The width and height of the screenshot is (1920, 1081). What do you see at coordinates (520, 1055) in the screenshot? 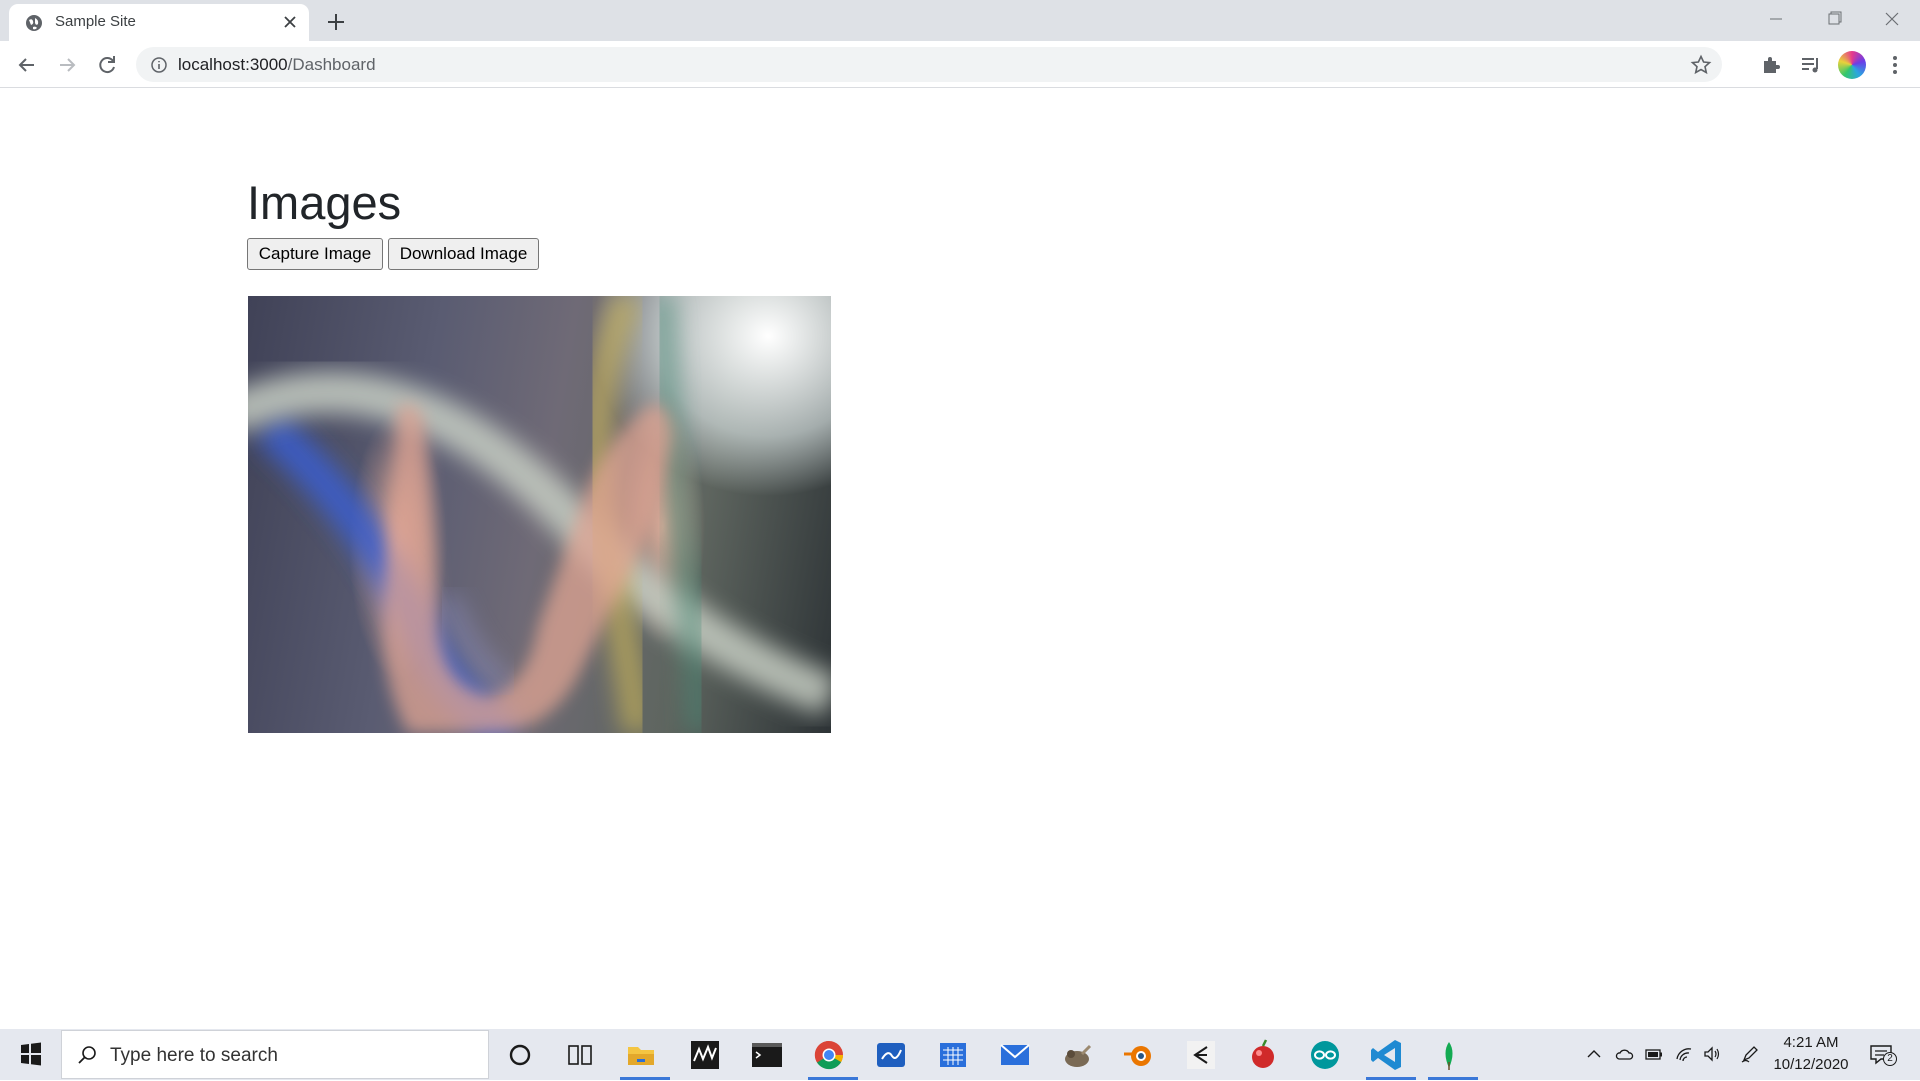
I see `cortana-icon` at bounding box center [520, 1055].